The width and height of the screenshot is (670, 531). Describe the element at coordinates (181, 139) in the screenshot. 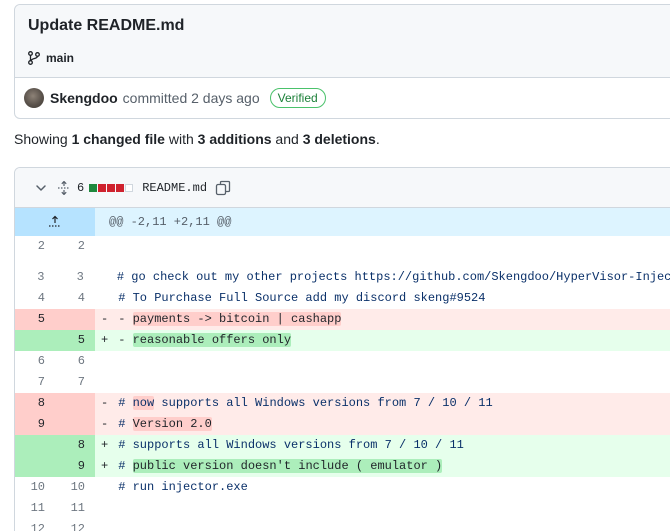

I see `summary-with: with` at that location.